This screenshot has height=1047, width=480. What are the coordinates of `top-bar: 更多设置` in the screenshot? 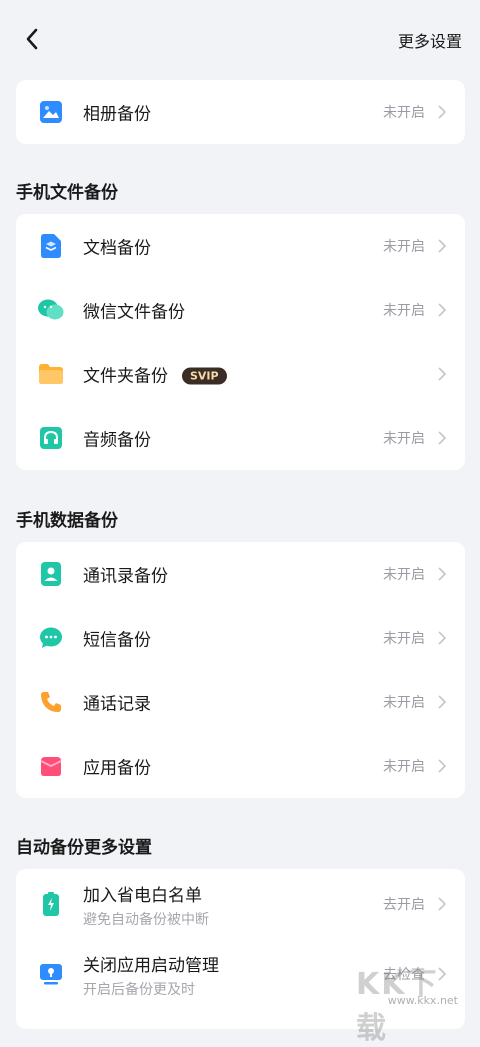 It's located at (240, 39).